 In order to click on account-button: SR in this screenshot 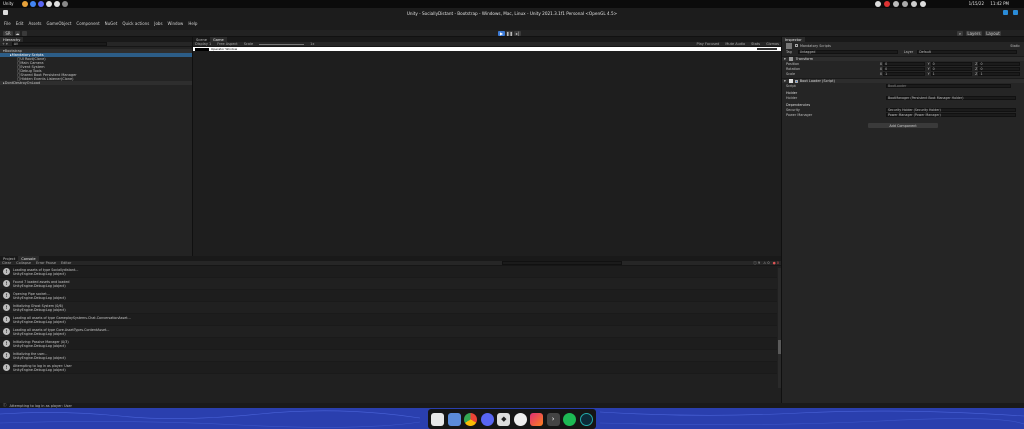, I will do `click(8, 33)`.